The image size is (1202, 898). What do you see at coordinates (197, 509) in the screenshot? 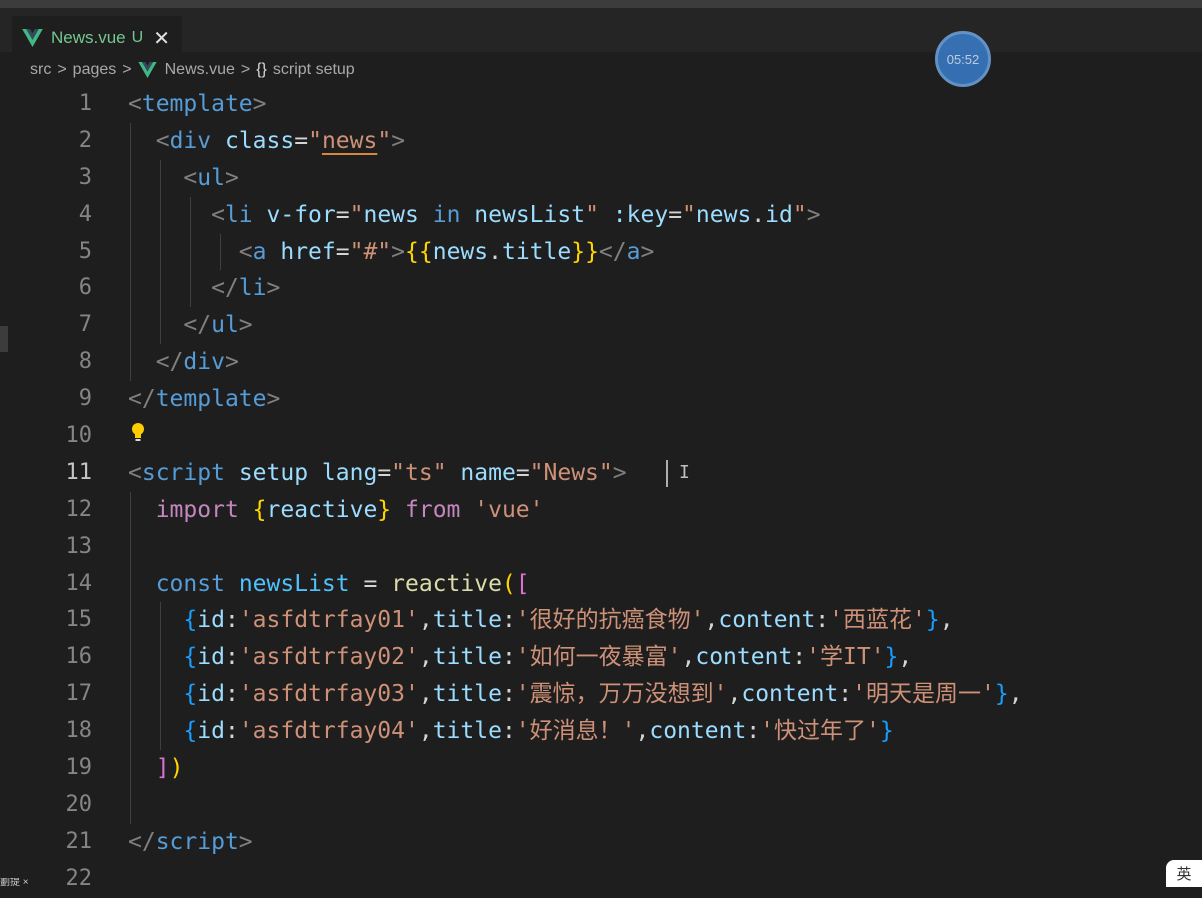
I see `code-token: import` at bounding box center [197, 509].